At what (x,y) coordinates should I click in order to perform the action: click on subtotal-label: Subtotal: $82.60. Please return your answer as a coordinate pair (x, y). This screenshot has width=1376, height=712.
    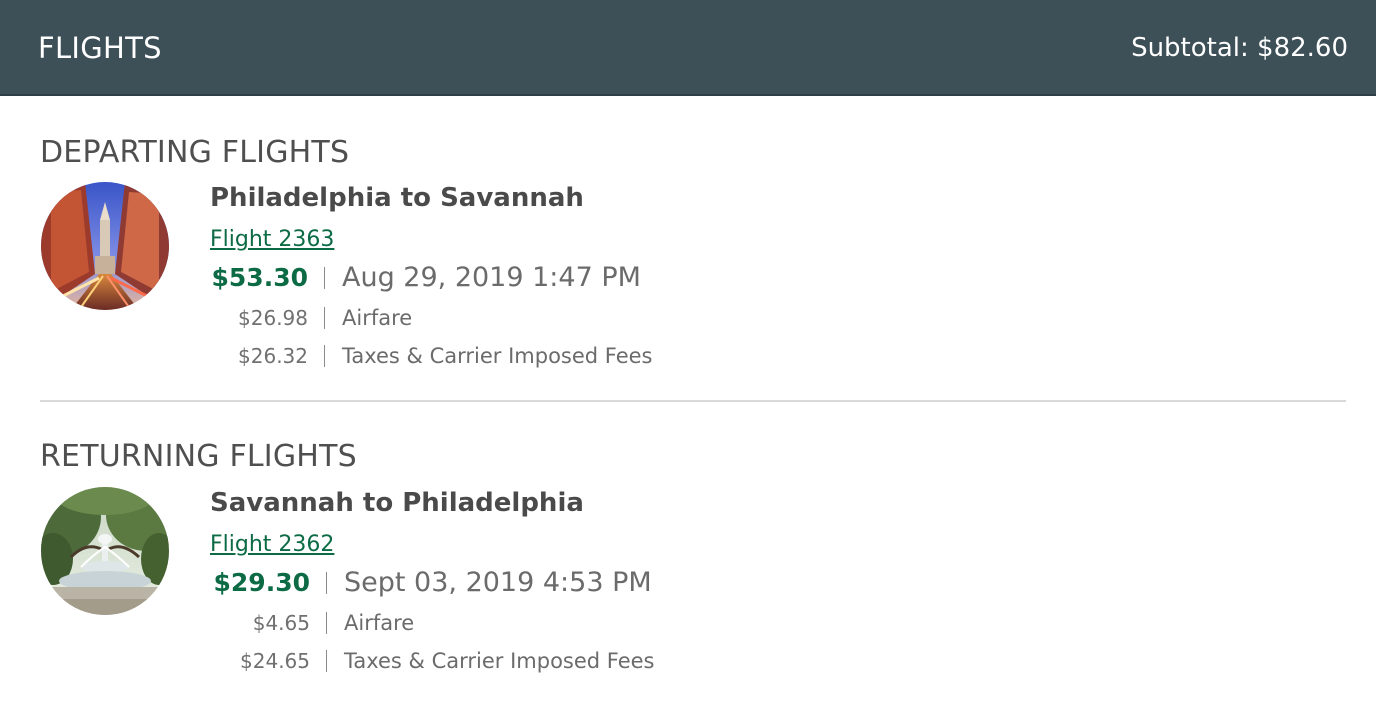
    Looking at the image, I should click on (1239, 48).